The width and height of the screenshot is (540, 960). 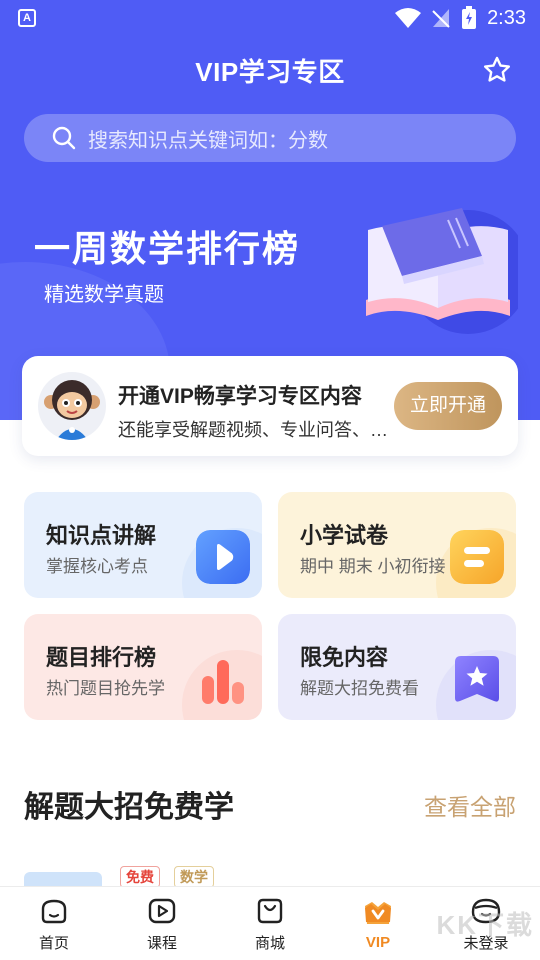 I want to click on mascot-avatar, so click(x=72, y=406).